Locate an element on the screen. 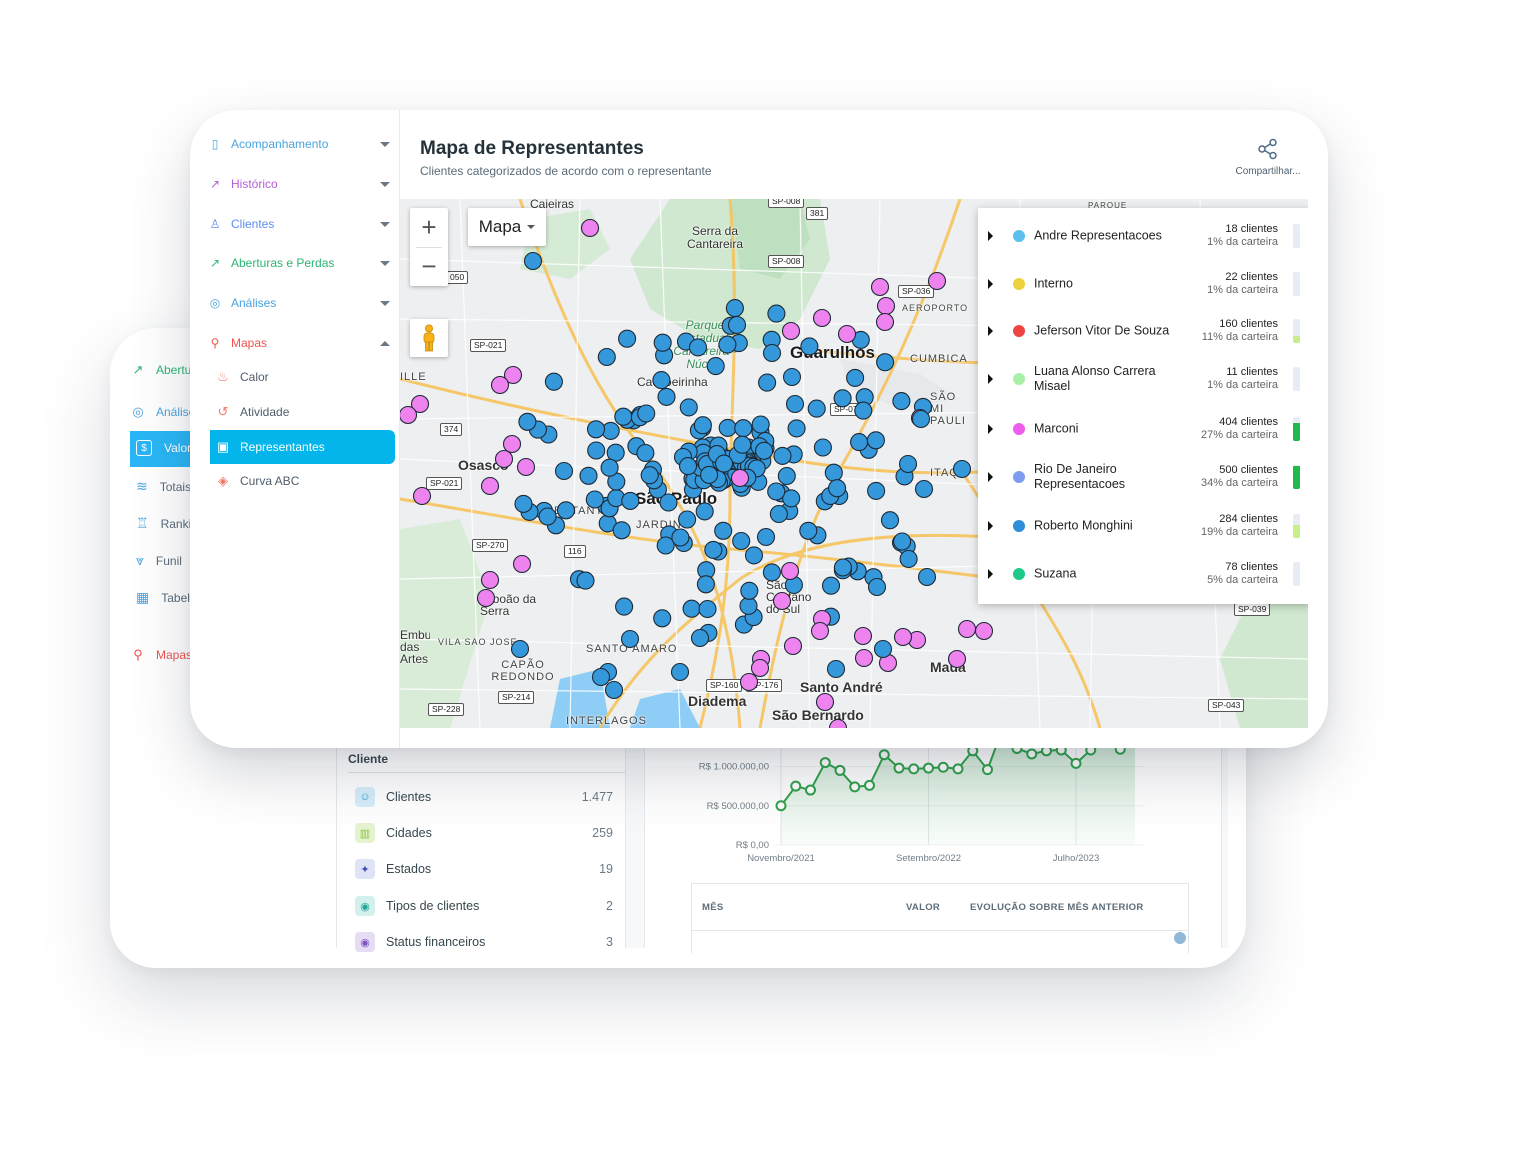  cliente-row-clientes: ☺ Clientes 1.477 is located at coordinates (484, 797).